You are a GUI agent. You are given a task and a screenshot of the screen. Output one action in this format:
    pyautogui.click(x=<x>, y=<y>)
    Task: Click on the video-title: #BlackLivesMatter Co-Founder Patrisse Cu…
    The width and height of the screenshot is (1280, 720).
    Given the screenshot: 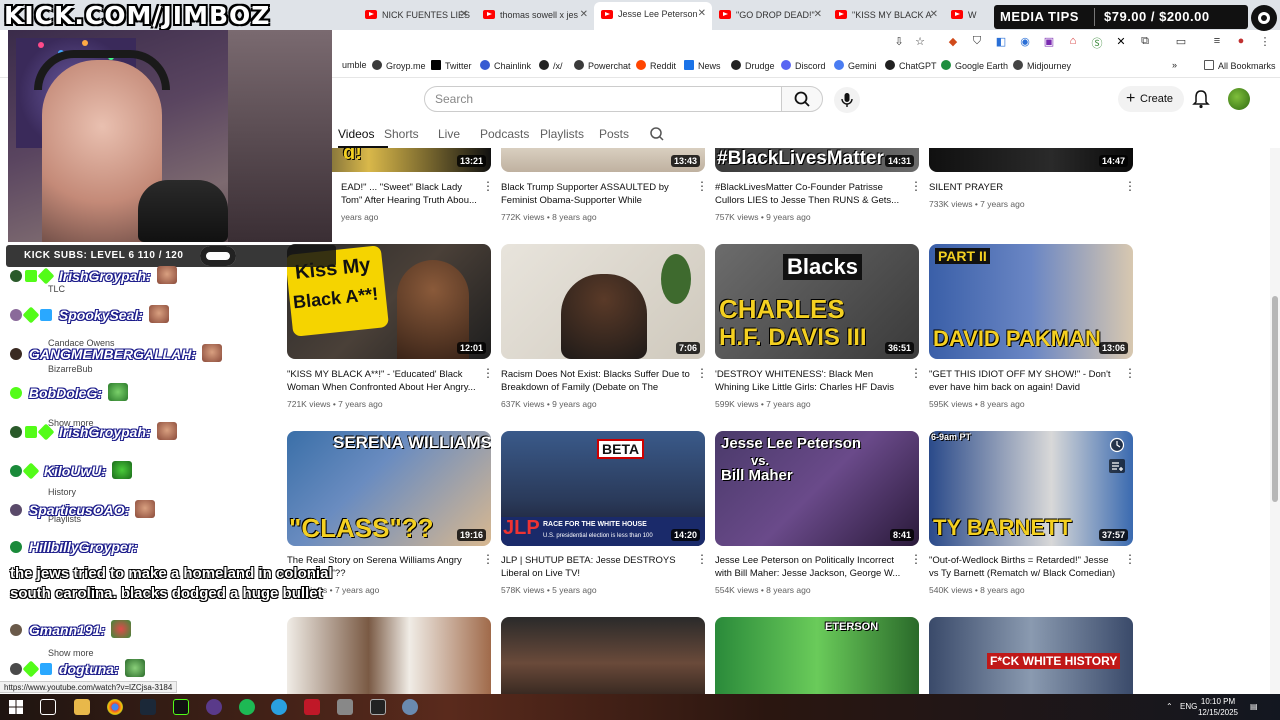 What is the action you would take?
    pyautogui.click(x=810, y=194)
    